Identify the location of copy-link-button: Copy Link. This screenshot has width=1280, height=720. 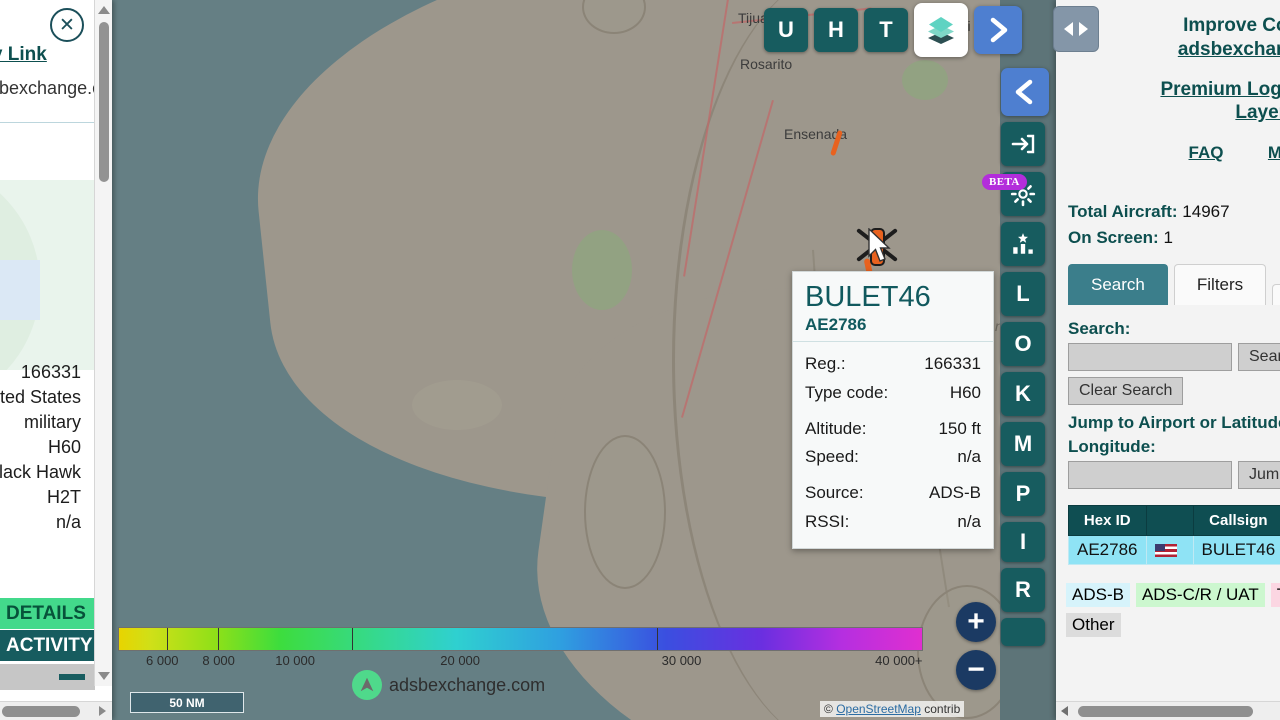
(23, 55).